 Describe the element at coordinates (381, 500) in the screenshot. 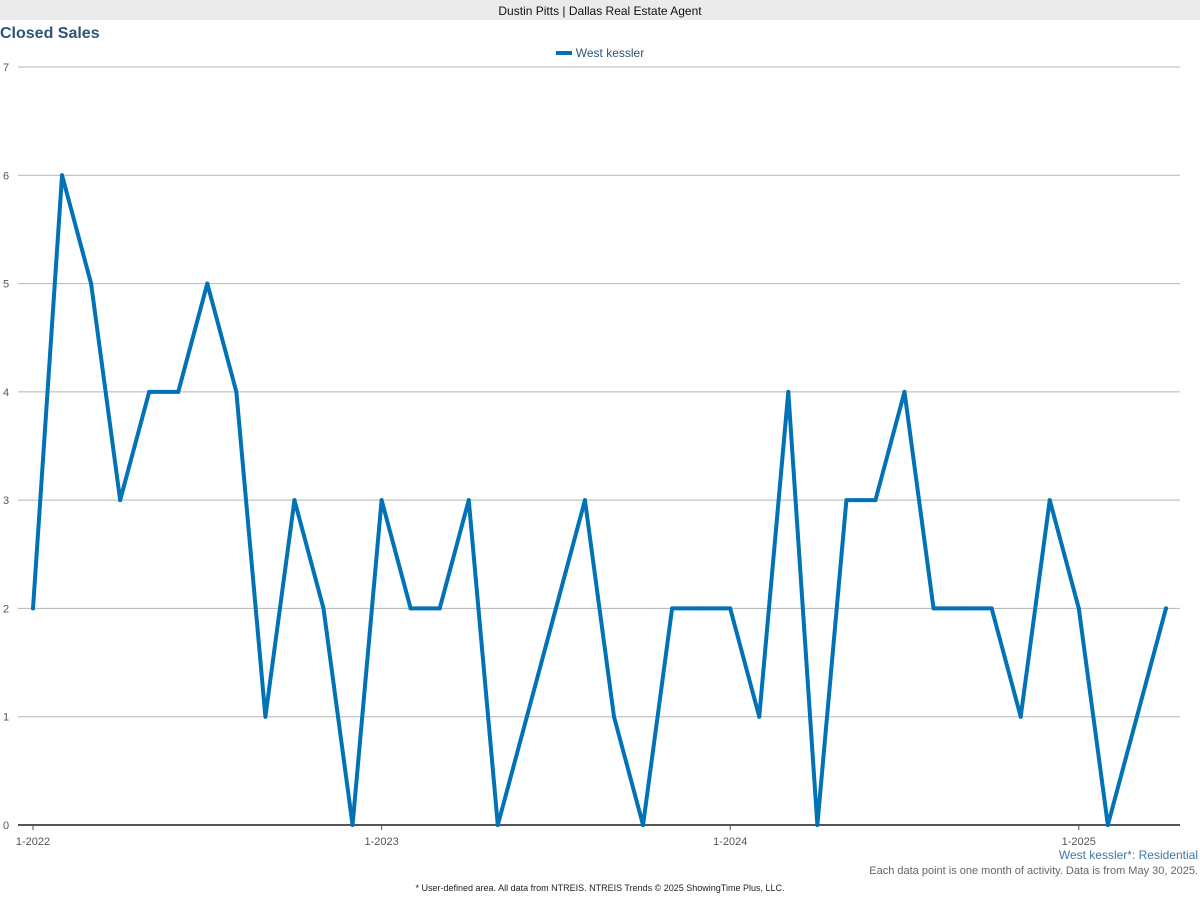

I see `data-point-1-2023` at that location.